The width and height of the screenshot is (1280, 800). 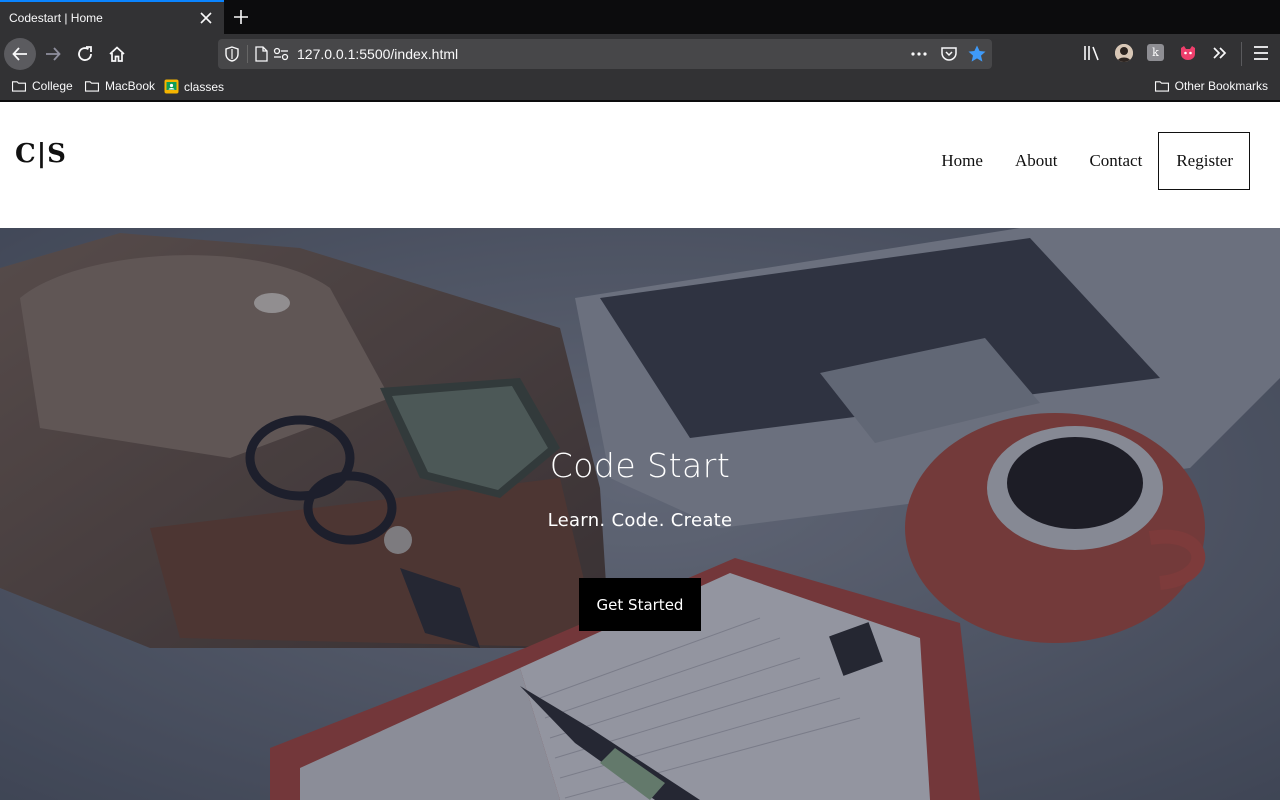 I want to click on toolbar-divider, so click(x=1241, y=54).